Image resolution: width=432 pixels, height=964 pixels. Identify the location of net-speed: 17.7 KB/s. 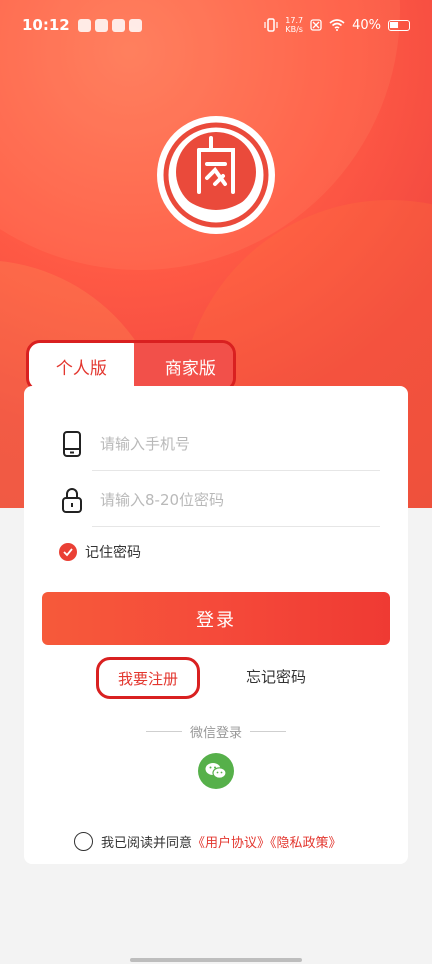
(294, 25).